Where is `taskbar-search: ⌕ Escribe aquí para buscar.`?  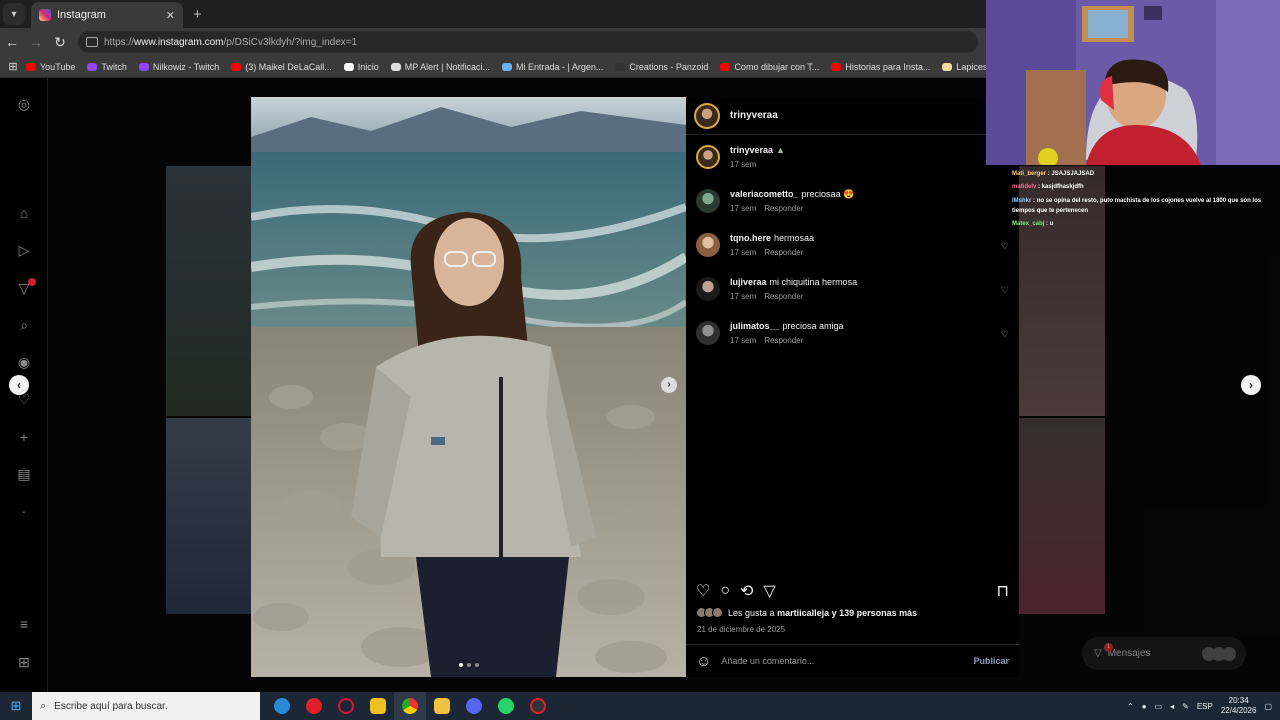
taskbar-search: ⌕ Escribe aquí para buscar. is located at coordinates (146, 706).